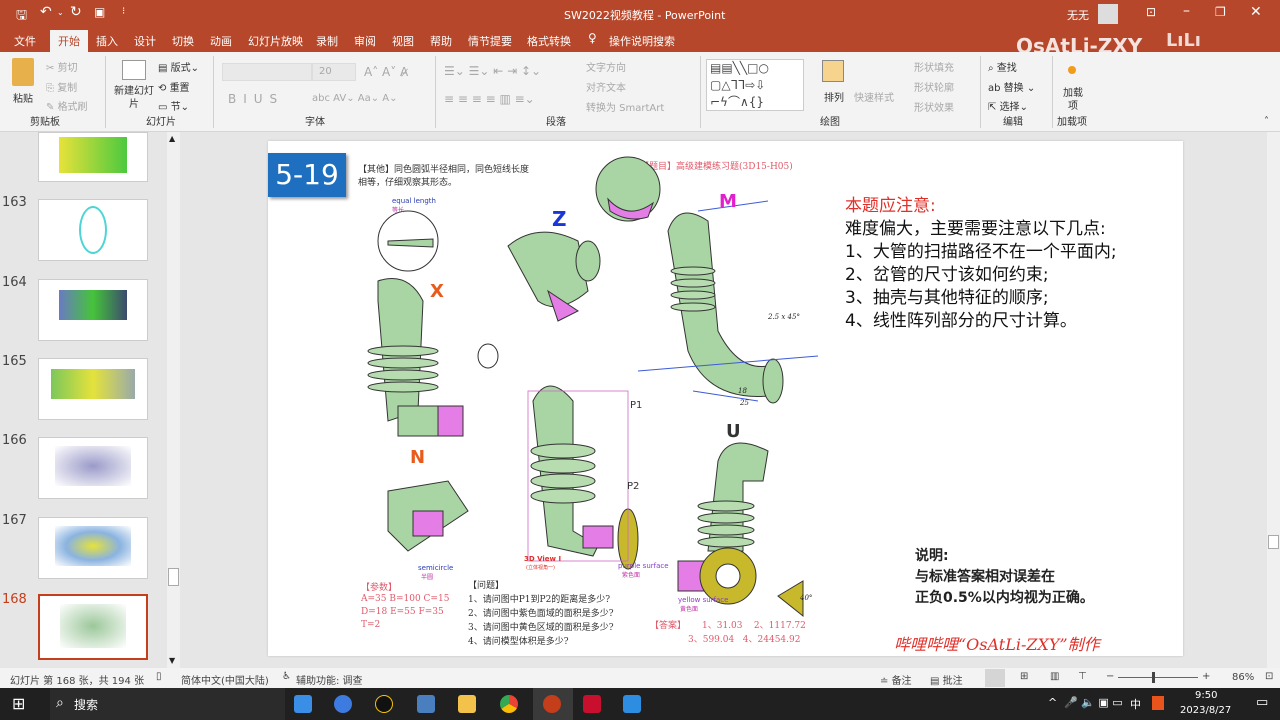 Image resolution: width=1280 pixels, height=720 pixels. I want to click on font-name-dropdown, so click(267, 72).